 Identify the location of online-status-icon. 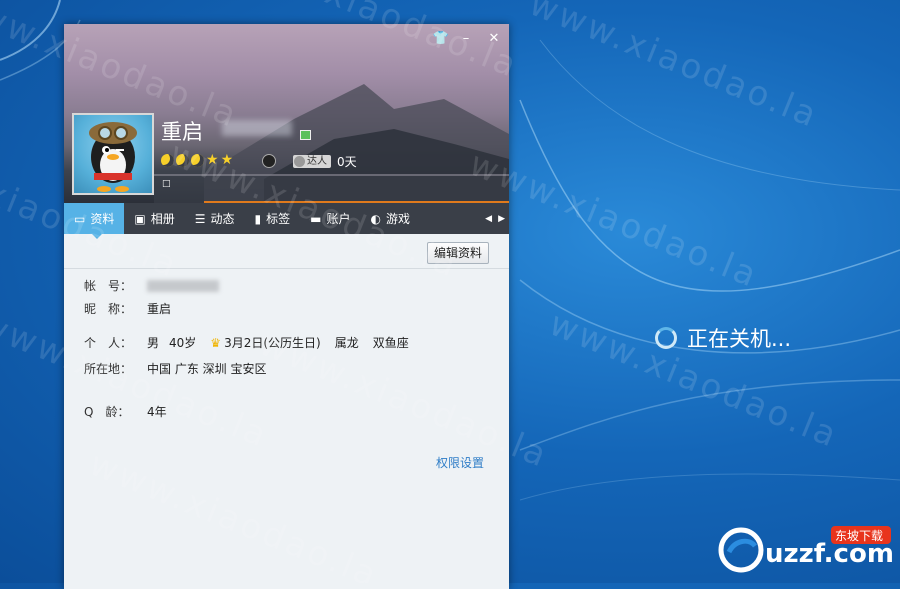
(305, 135).